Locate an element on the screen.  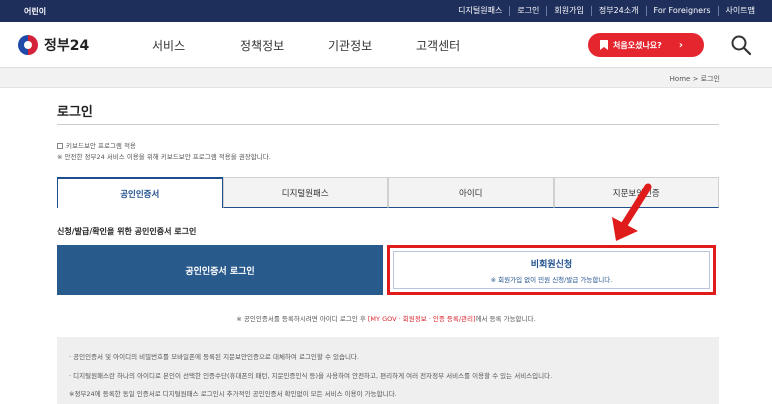
first-visit-label: 처음오셨나요? is located at coordinates (637, 45).